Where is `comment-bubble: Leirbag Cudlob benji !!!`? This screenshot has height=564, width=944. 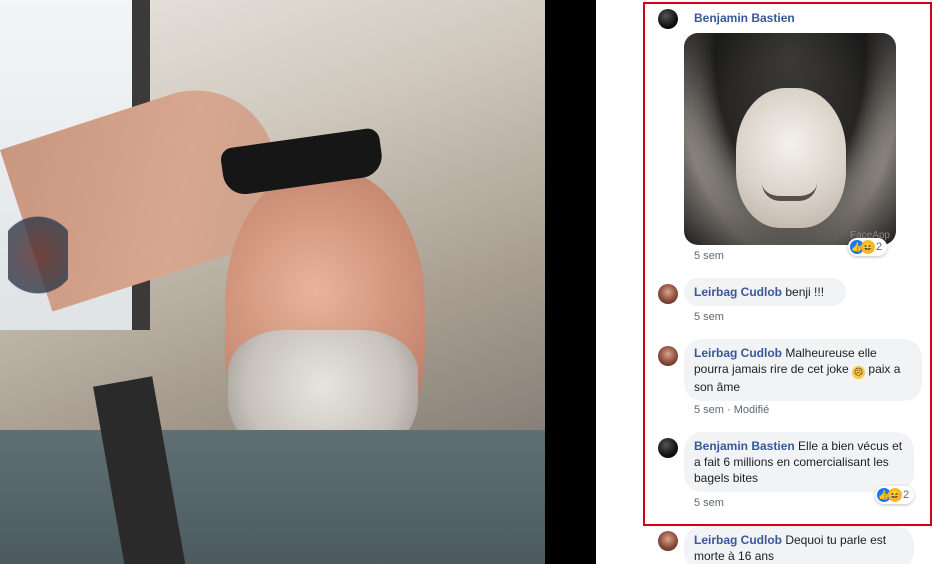
comment-bubble: Leirbag Cudlob benji !!! is located at coordinates (765, 292).